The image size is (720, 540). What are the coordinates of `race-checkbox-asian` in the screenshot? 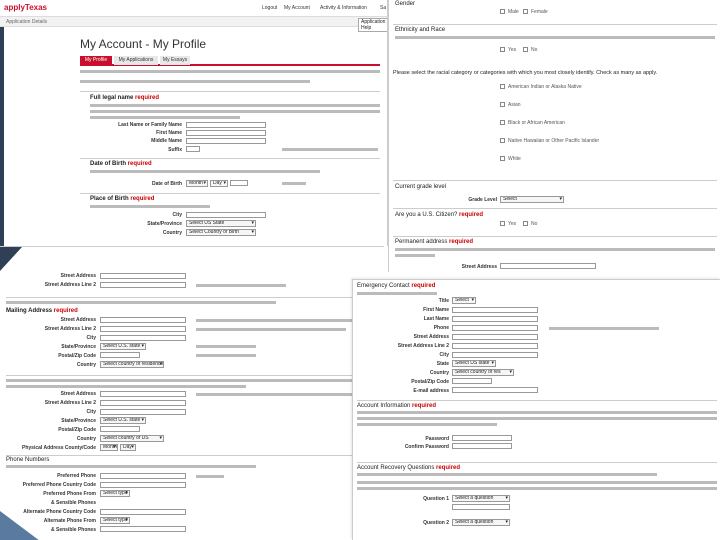 It's located at (502, 104).